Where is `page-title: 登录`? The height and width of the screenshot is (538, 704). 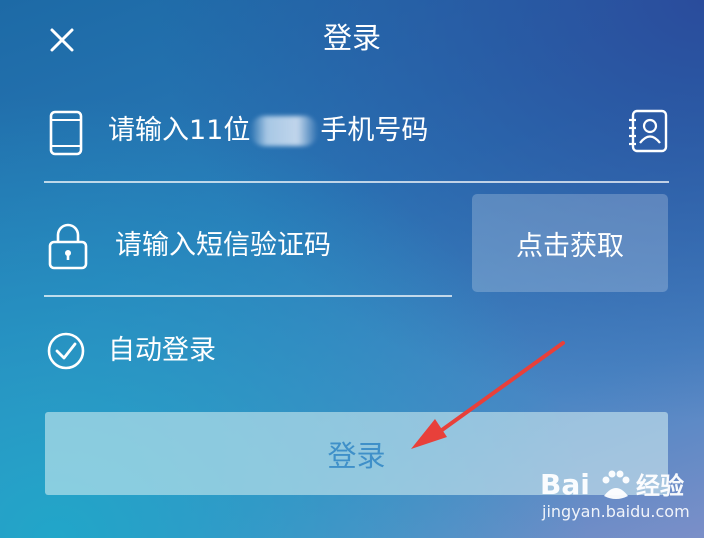 page-title: 登录 is located at coordinates (351, 38).